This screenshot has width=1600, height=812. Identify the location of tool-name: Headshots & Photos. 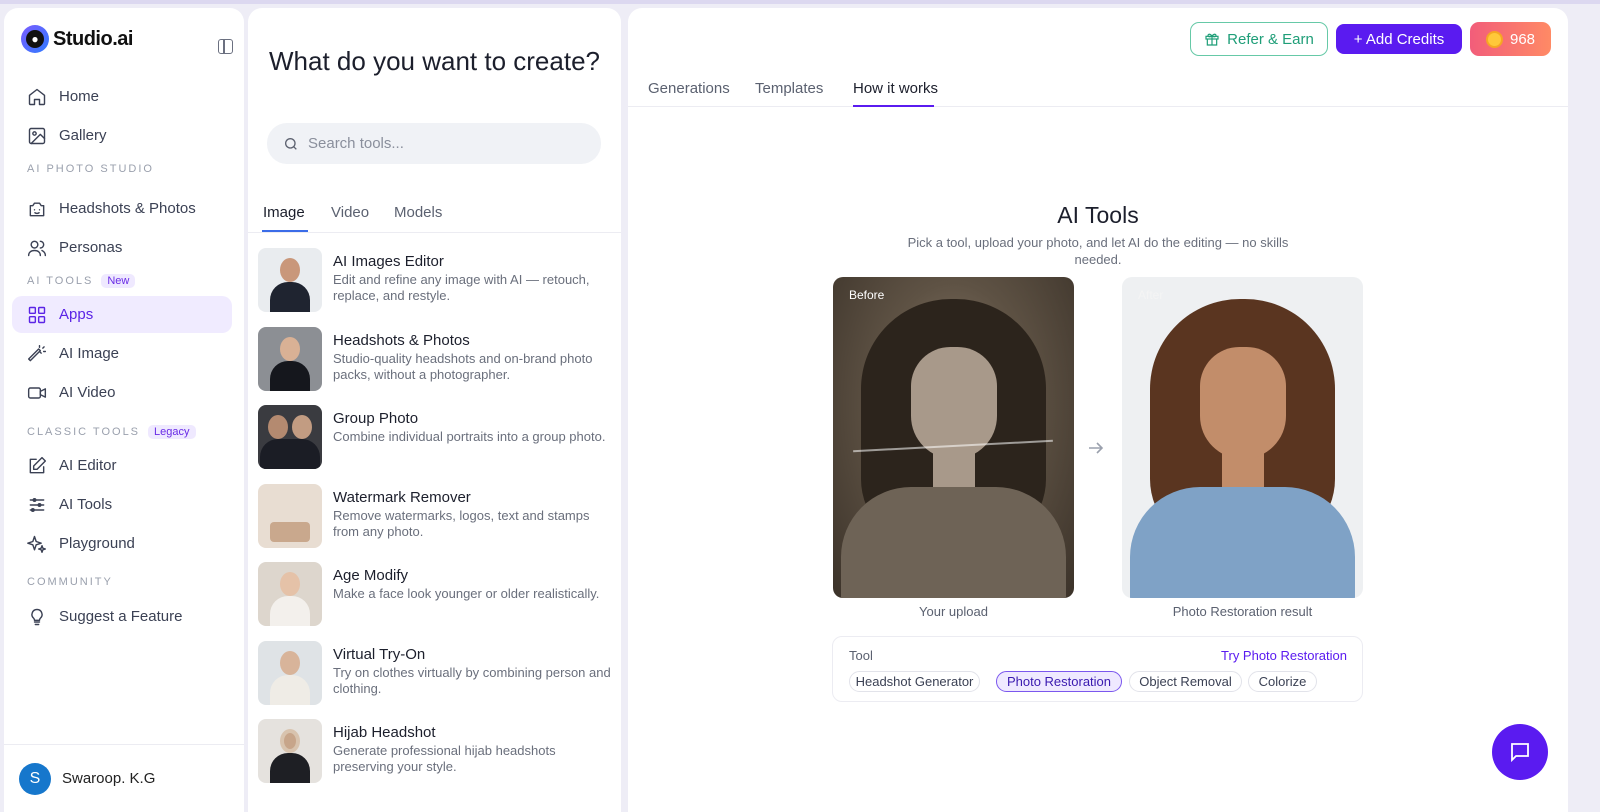
(401, 340).